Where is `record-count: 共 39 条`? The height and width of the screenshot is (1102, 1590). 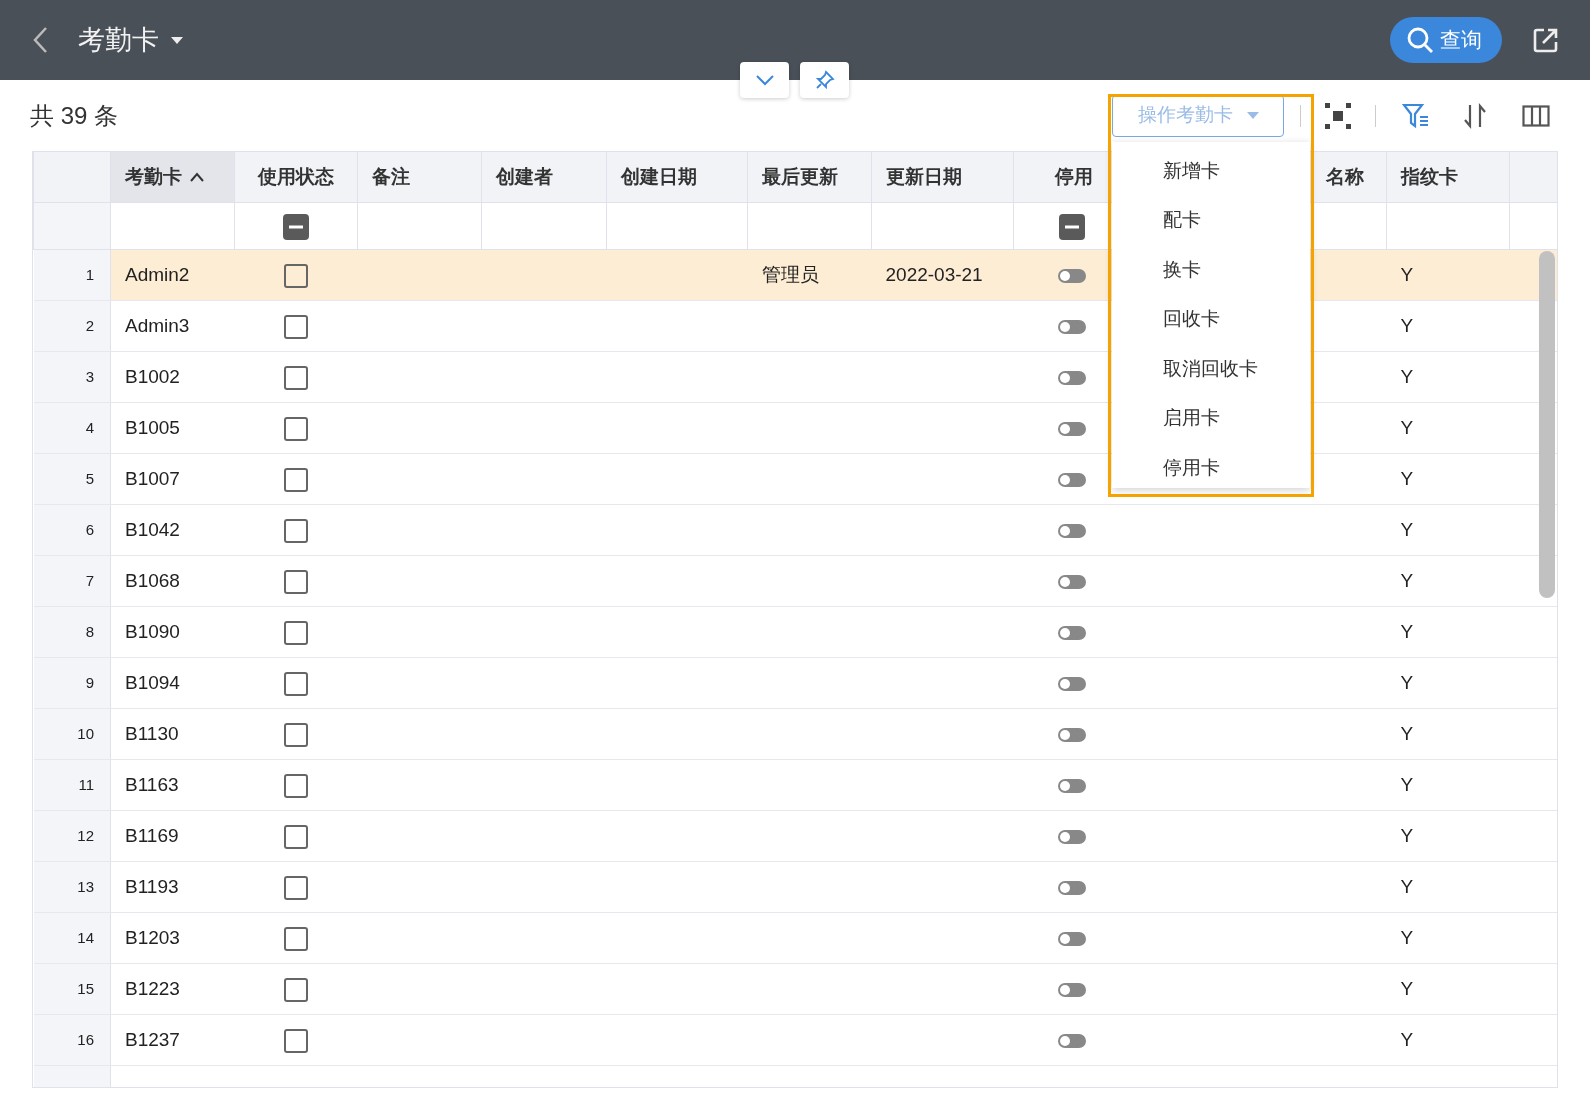 record-count: 共 39 条 is located at coordinates (74, 115).